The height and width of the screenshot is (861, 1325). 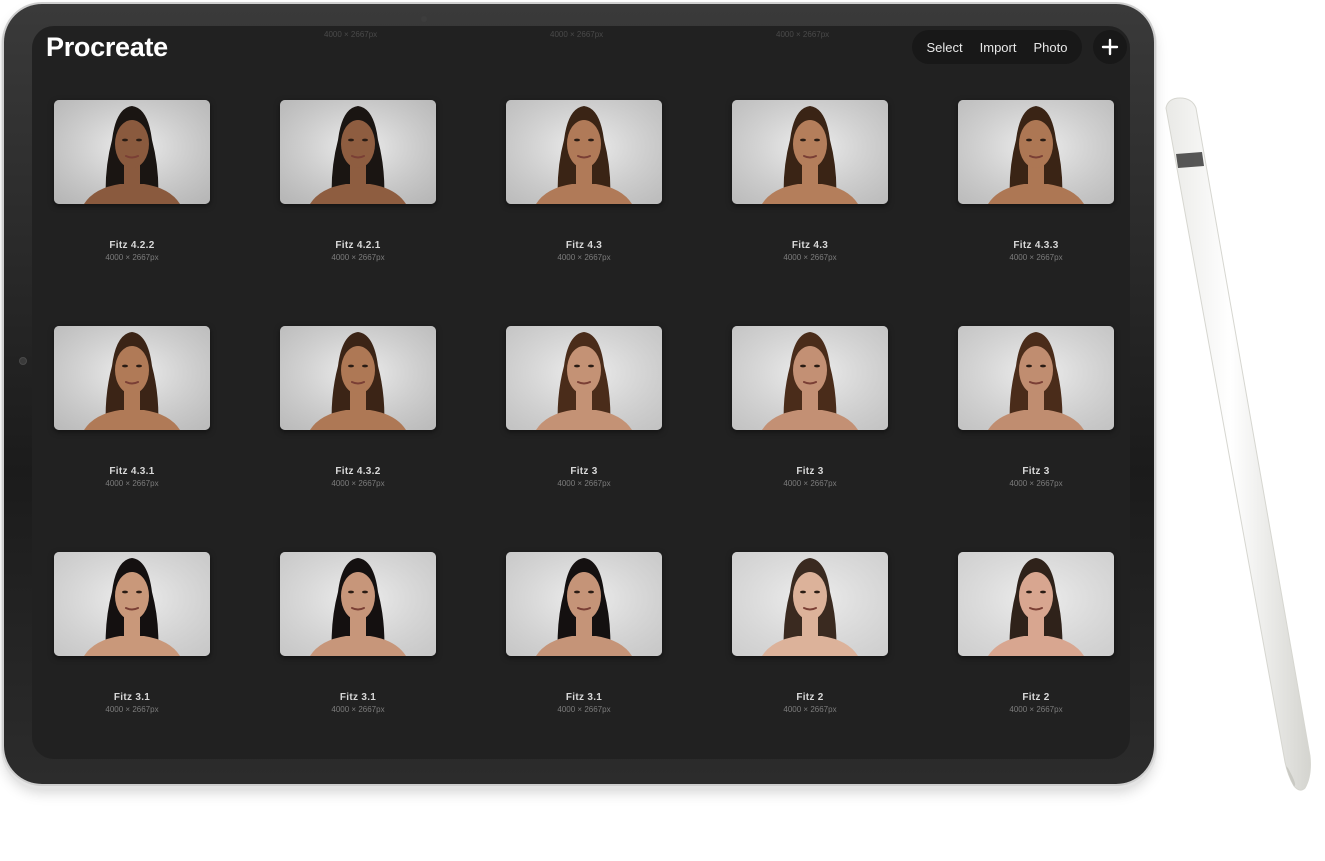 I want to click on artwork-title: Fitz 4.2.1, so click(x=358, y=245).